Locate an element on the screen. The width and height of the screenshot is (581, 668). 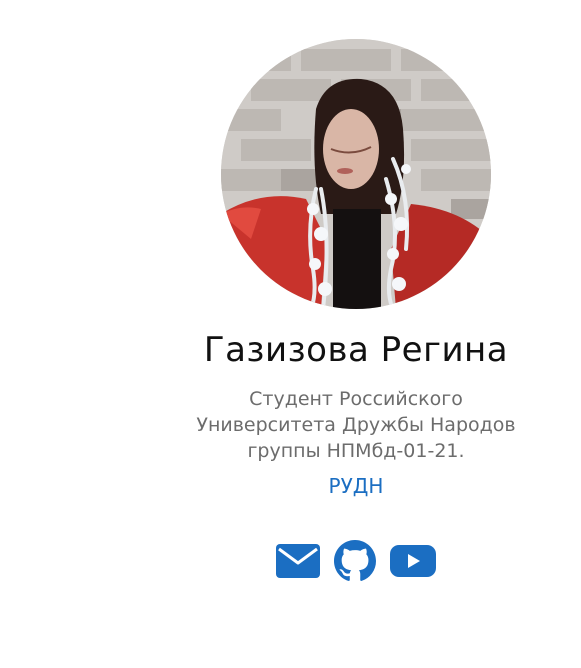
bio-line: Университета Дружбы Народов is located at coordinates (356, 425).